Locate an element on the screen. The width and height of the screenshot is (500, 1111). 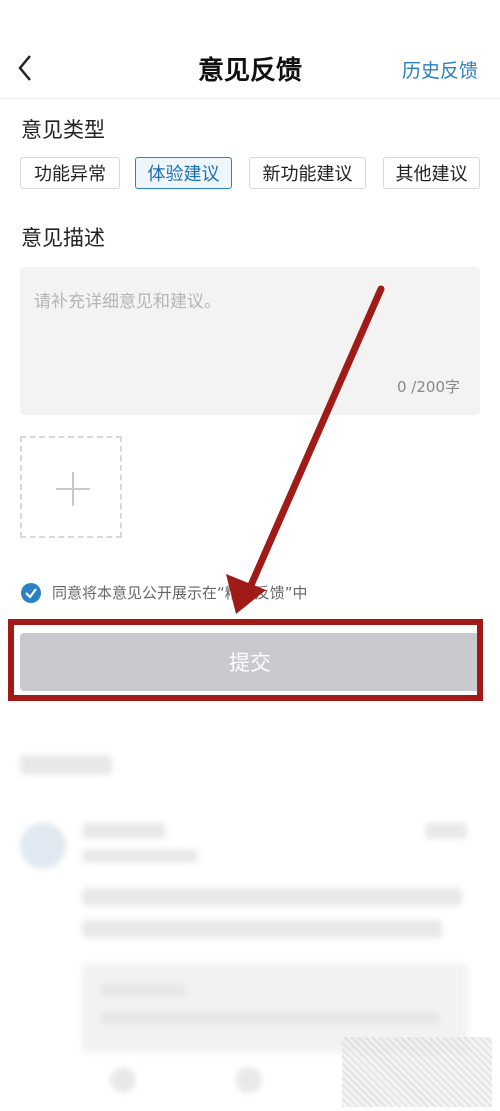
annotation-highlight-box is located at coordinates (245, 660).